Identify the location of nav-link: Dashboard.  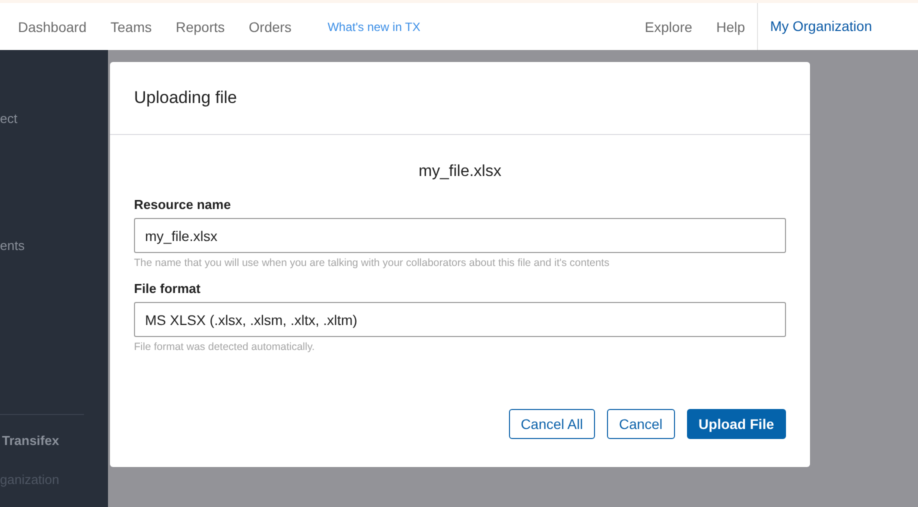
(52, 26).